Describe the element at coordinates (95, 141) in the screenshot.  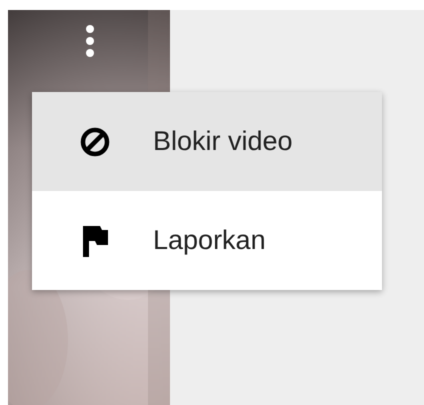
I see `block-icon` at that location.